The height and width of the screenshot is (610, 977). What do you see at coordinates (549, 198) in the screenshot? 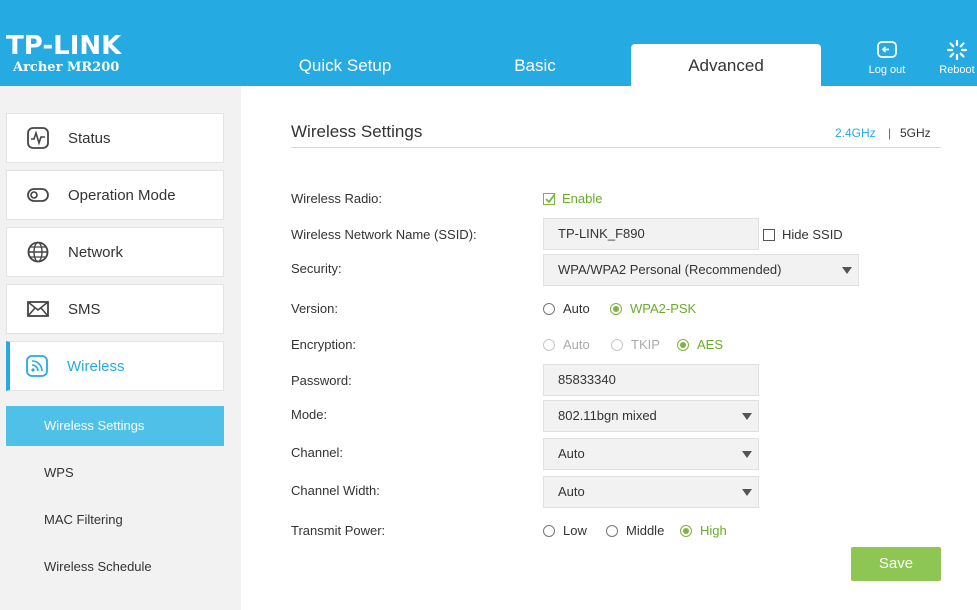
I see `checkbox-checked-icon` at bounding box center [549, 198].